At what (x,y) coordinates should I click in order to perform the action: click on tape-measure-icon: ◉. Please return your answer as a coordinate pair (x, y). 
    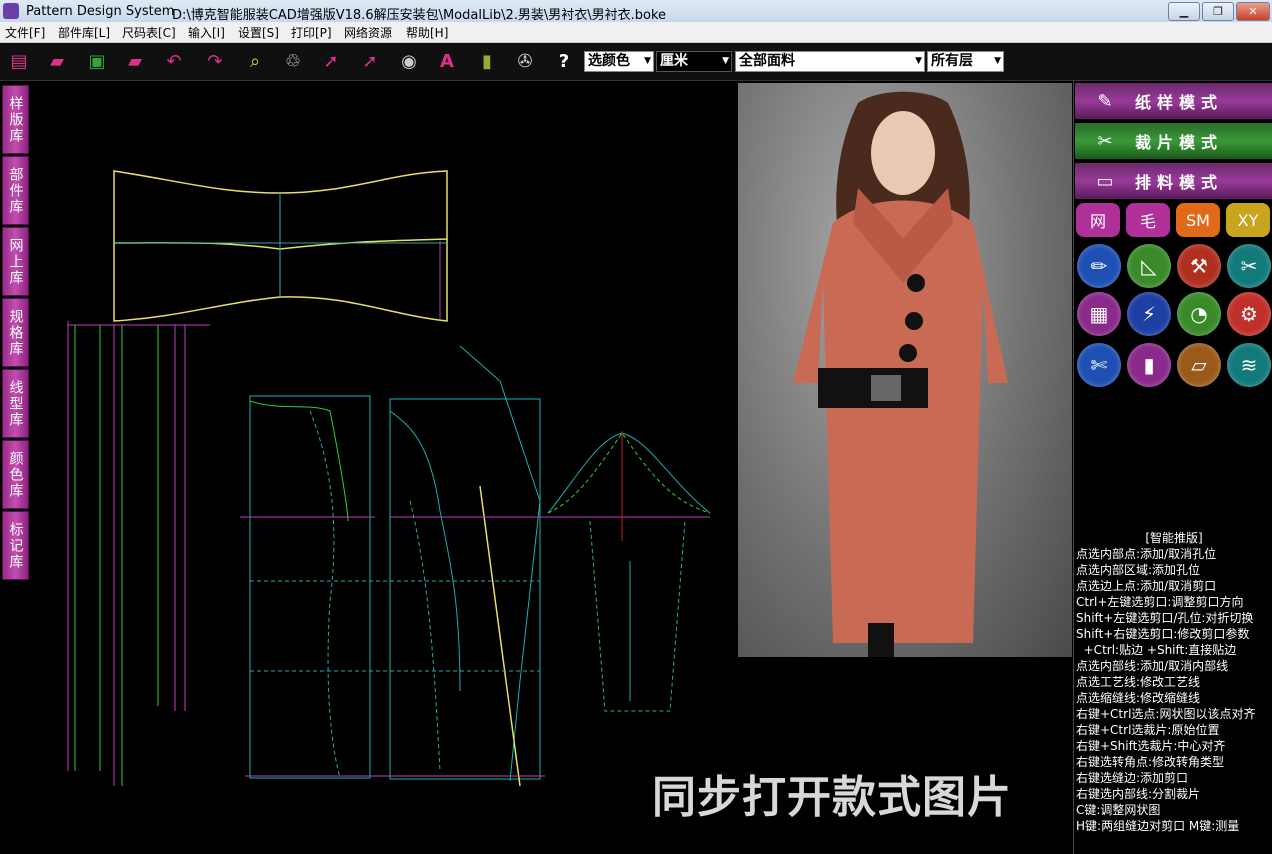
    Looking at the image, I should click on (409, 61).